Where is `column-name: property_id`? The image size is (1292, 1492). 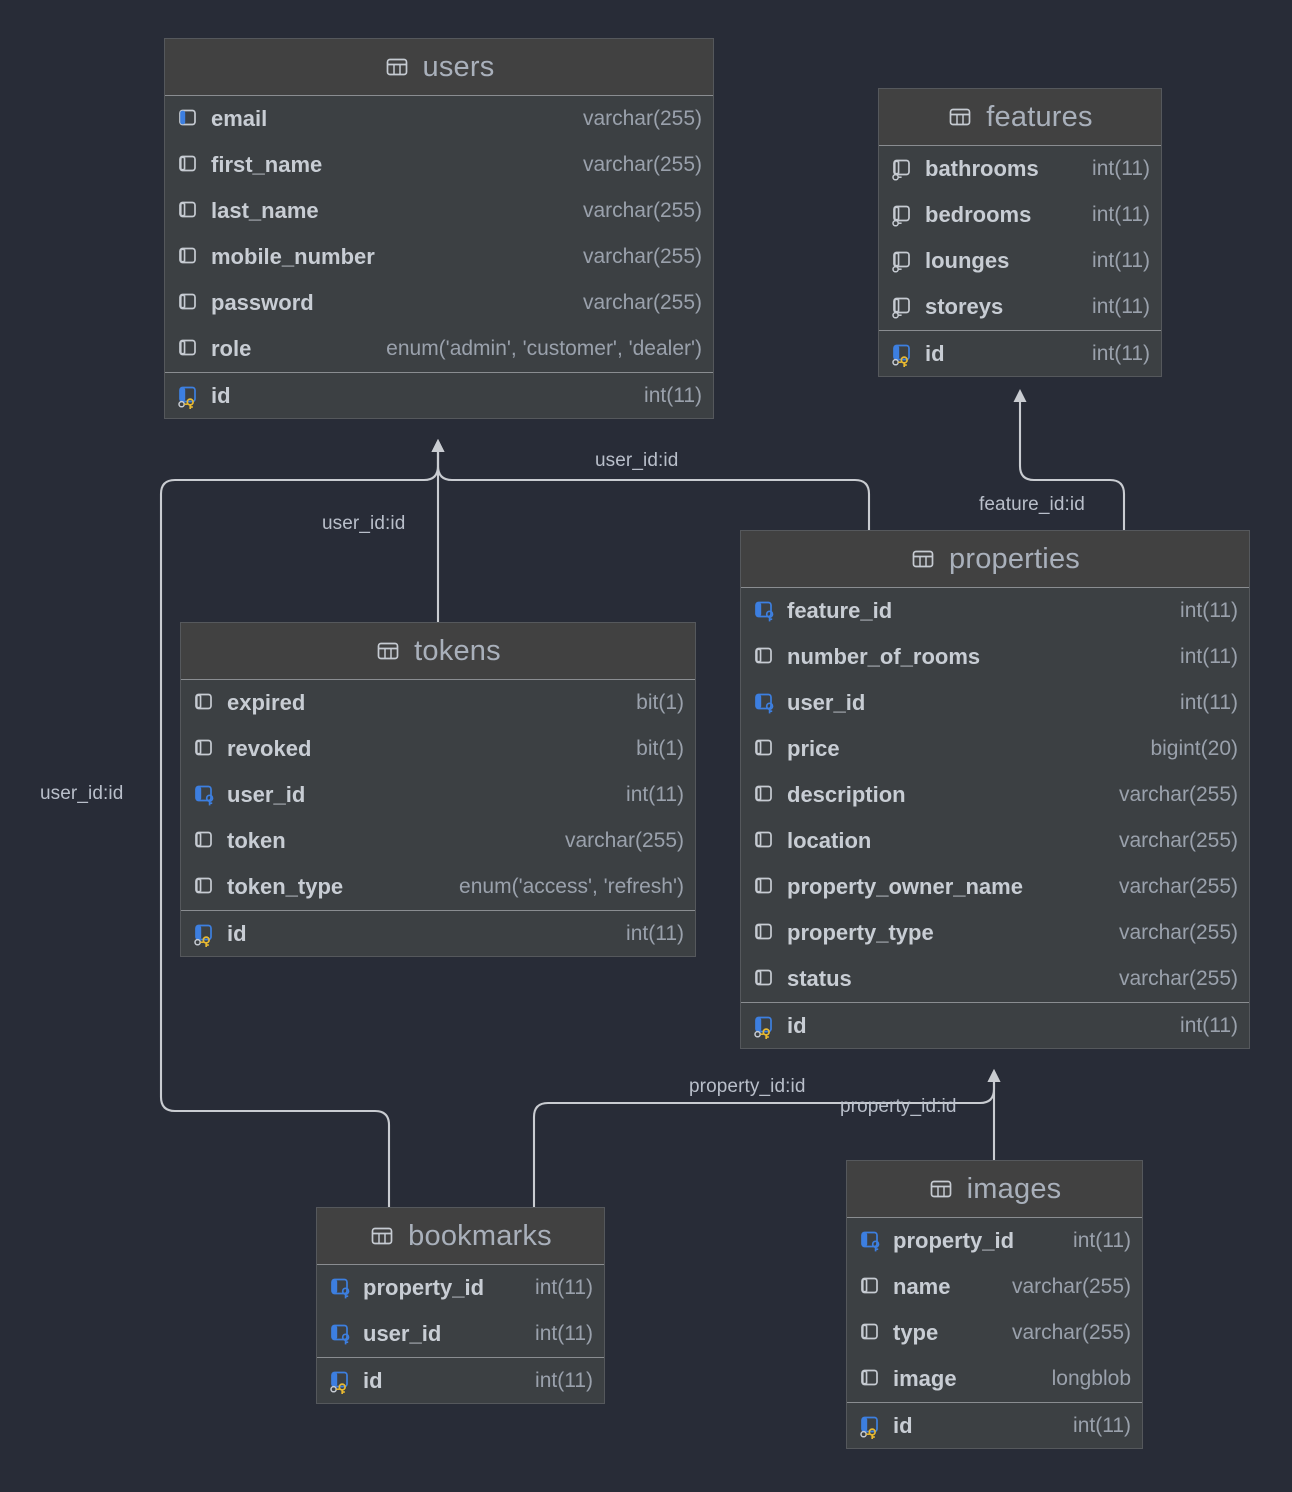
column-name: property_id is located at coordinates (424, 1287).